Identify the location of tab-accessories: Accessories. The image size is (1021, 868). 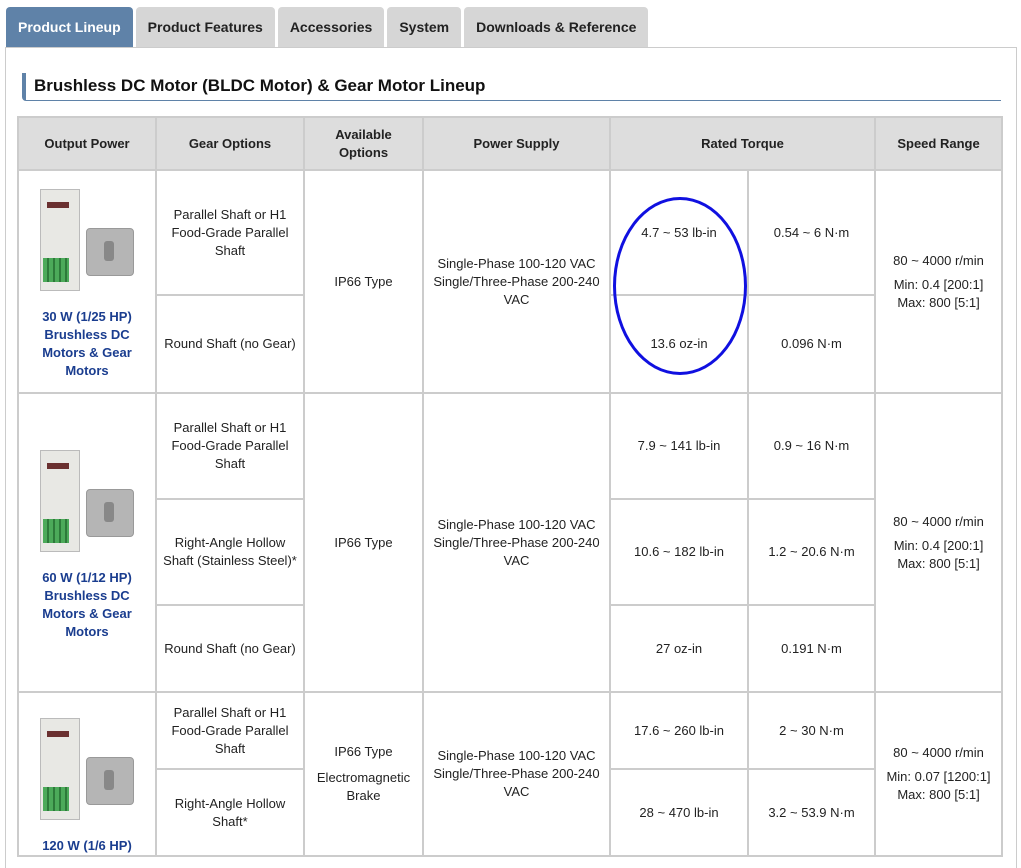
(331, 27).